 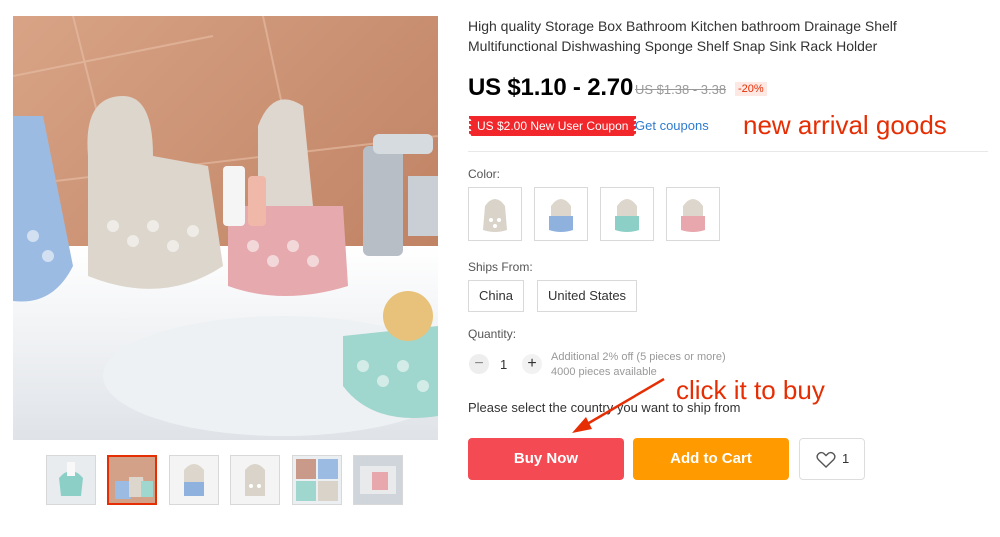 What do you see at coordinates (728, 151) in the screenshot?
I see `section-divider` at bounding box center [728, 151].